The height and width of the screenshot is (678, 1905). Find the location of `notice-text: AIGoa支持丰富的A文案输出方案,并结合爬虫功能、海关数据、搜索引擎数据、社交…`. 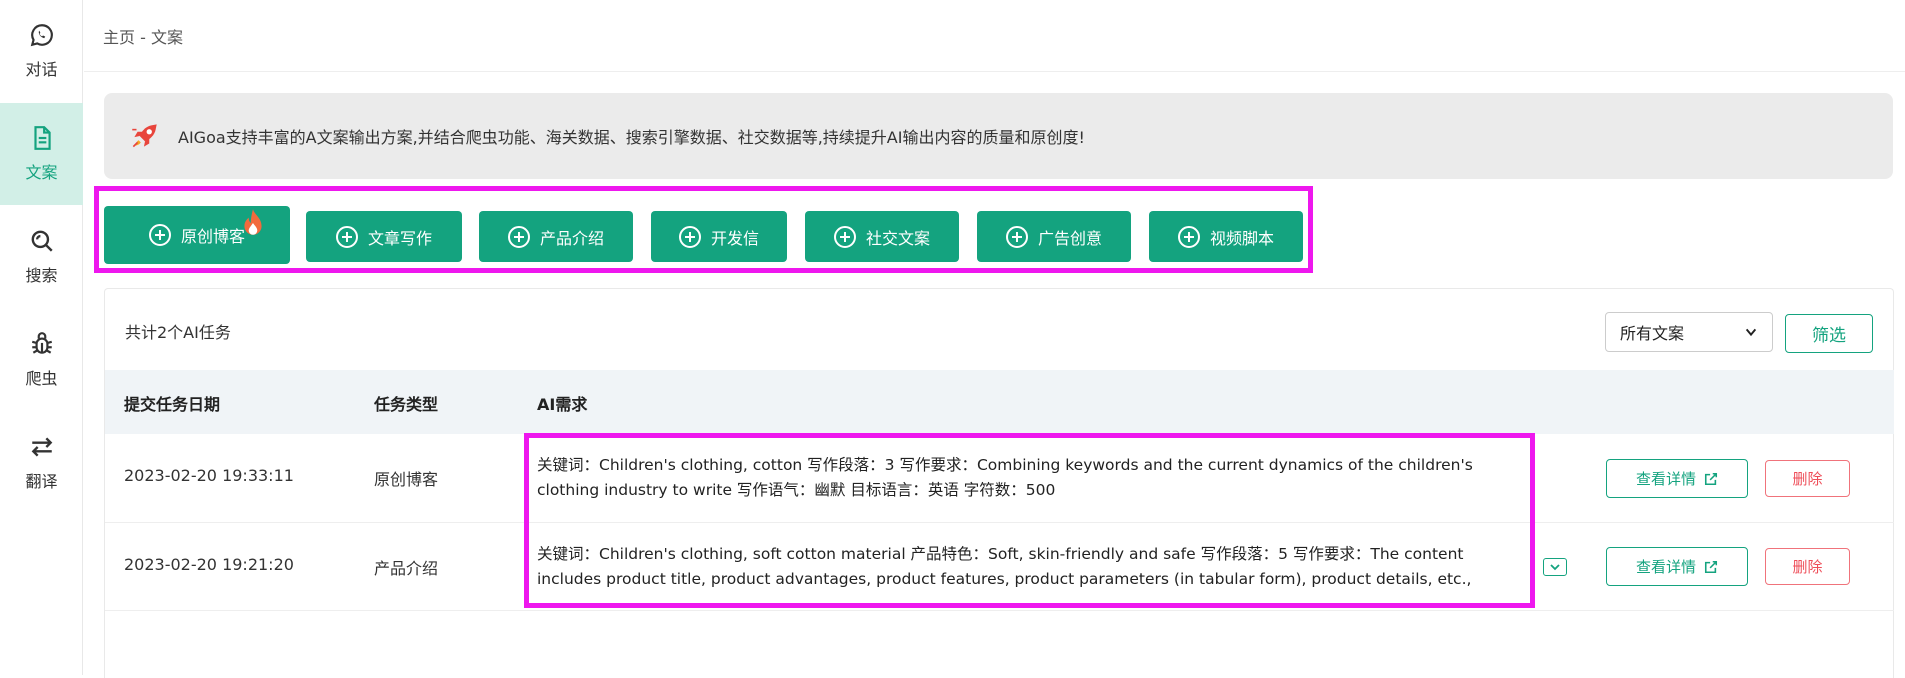

notice-text: AIGoa支持丰富的A文案输出方案,并结合爬虫功能、海关数据、搜索引擎数据、社交… is located at coordinates (631, 137).